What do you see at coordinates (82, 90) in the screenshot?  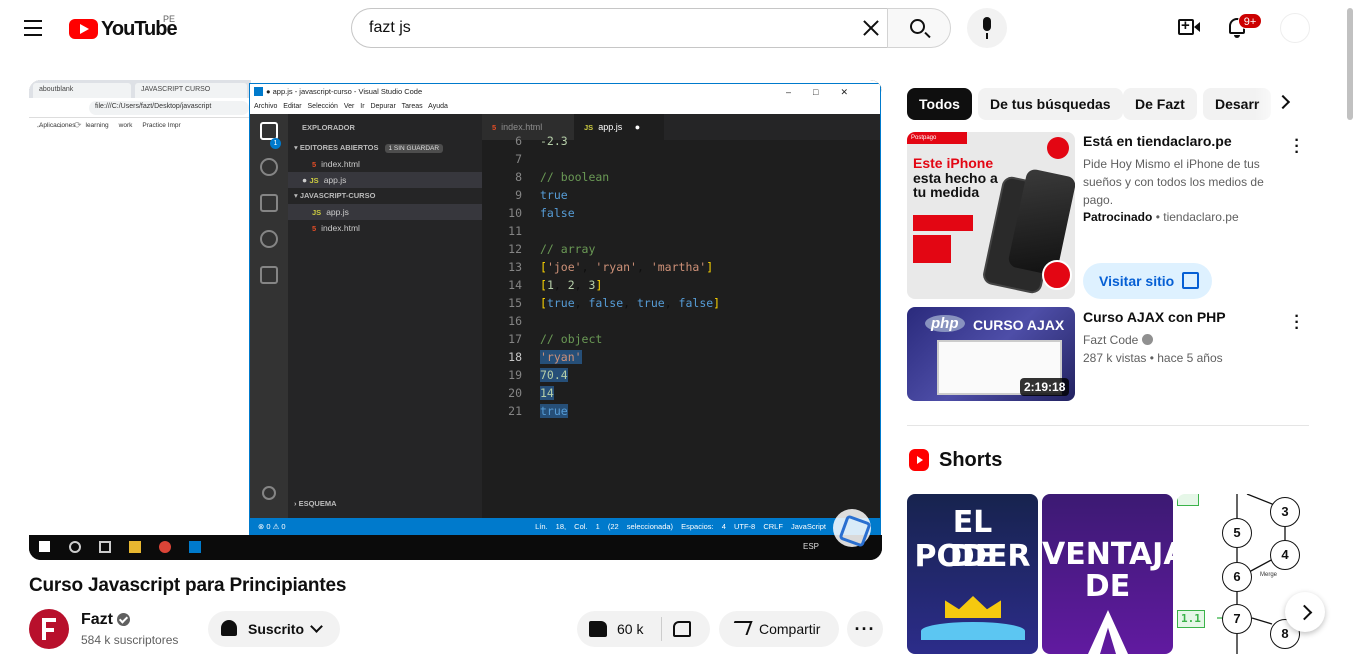 I see `browser-tab: aboutblank` at bounding box center [82, 90].